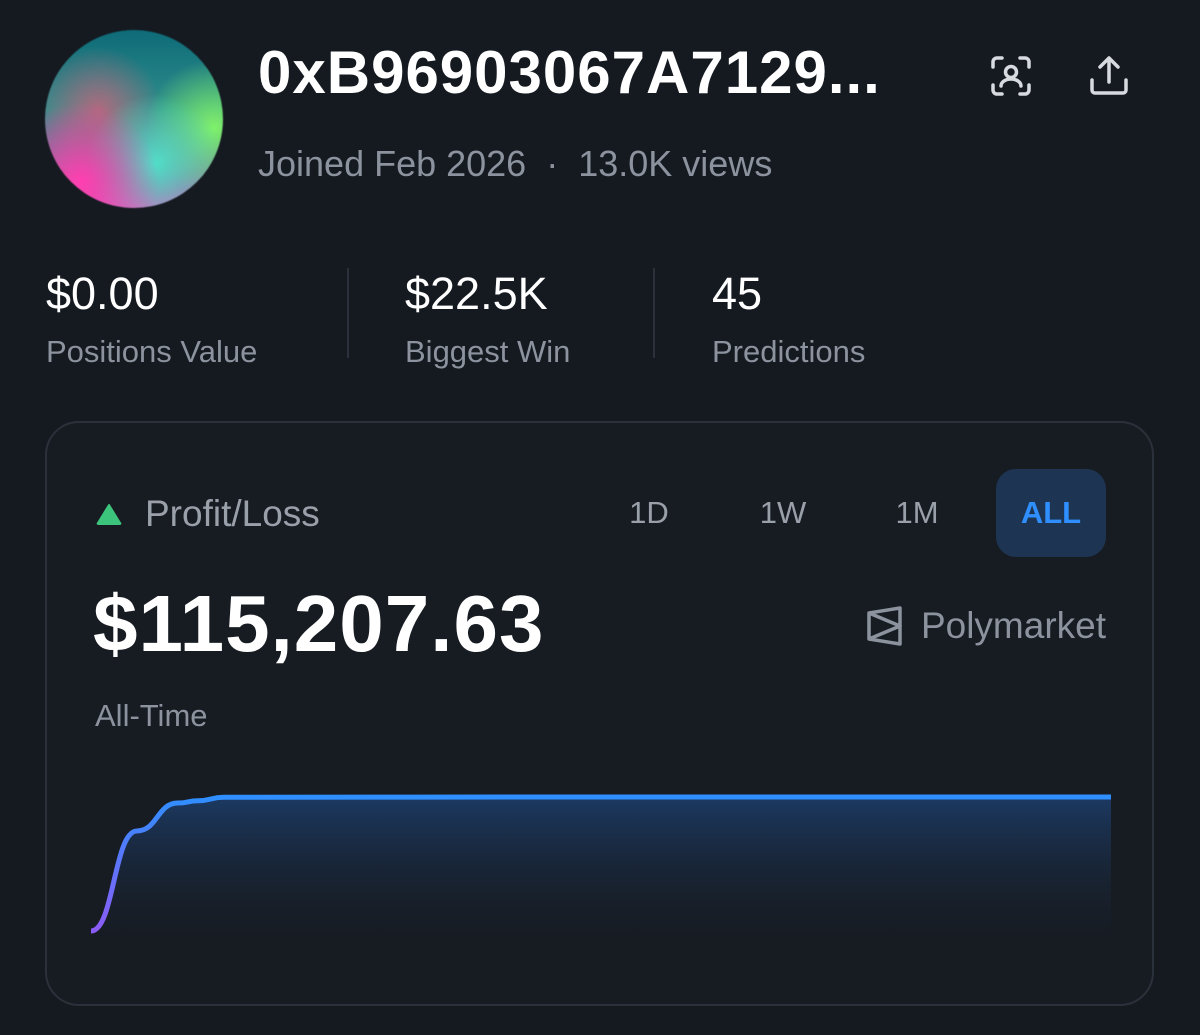 This screenshot has height=1035, width=1200. I want to click on chart-area, so click(601, 869).